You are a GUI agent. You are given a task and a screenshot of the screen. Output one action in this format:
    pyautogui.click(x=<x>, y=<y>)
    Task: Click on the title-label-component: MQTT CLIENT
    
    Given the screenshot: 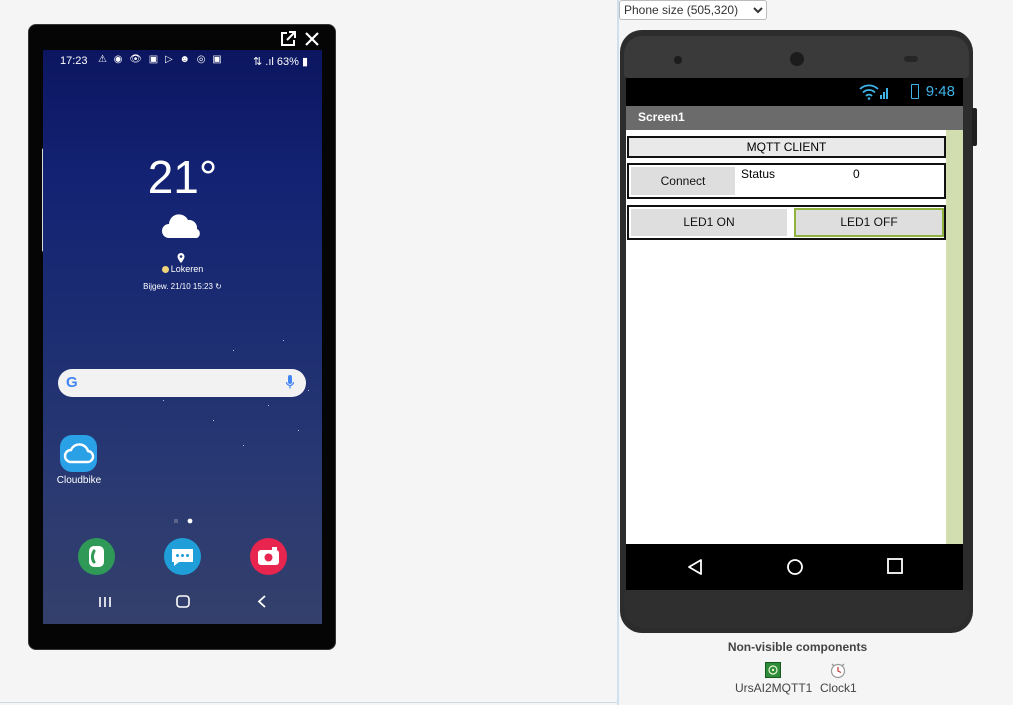 What is the action you would take?
    pyautogui.click(x=786, y=147)
    